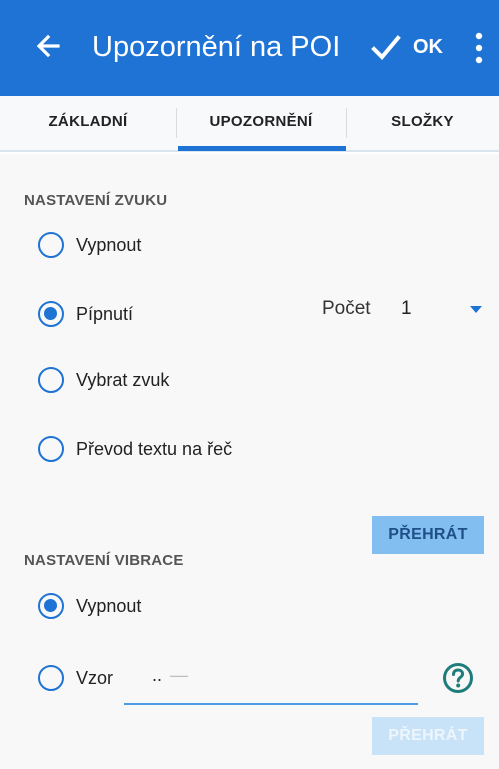 The width and height of the screenshot is (499, 769). Describe the element at coordinates (422, 124) in the screenshot. I see `tab-folders: SLOŽKY` at that location.